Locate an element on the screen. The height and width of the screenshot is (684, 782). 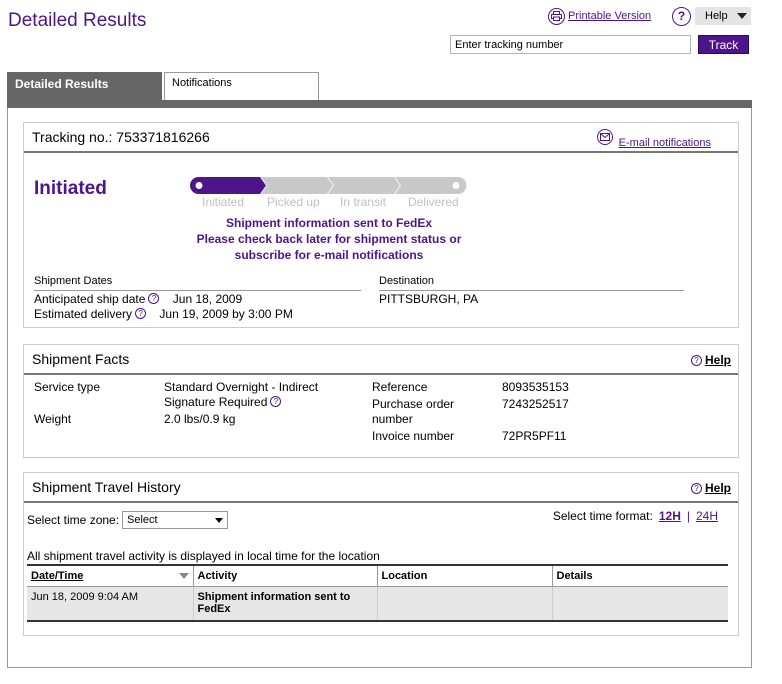
column-header-activity: Activity is located at coordinates (285, 575).